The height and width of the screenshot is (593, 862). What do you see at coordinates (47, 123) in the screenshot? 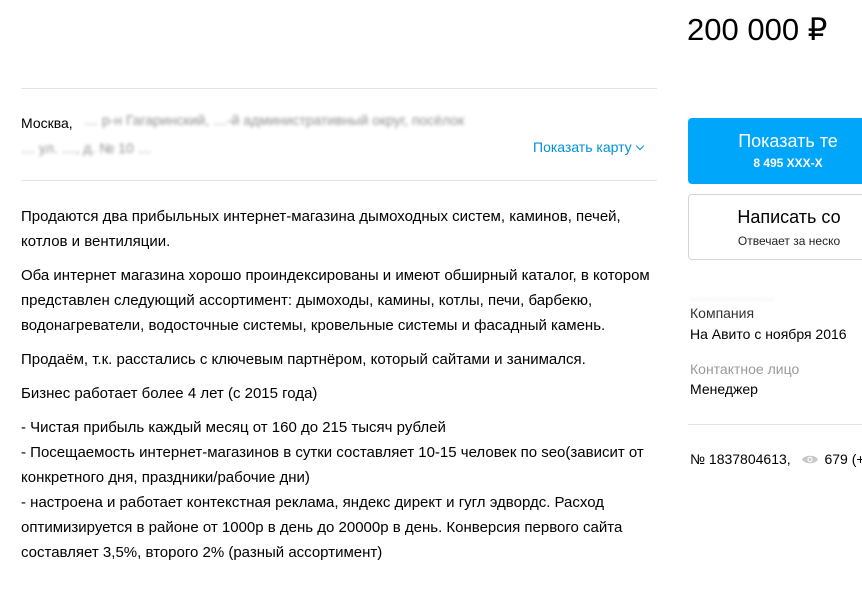
I see `address-city: Москва,` at bounding box center [47, 123].